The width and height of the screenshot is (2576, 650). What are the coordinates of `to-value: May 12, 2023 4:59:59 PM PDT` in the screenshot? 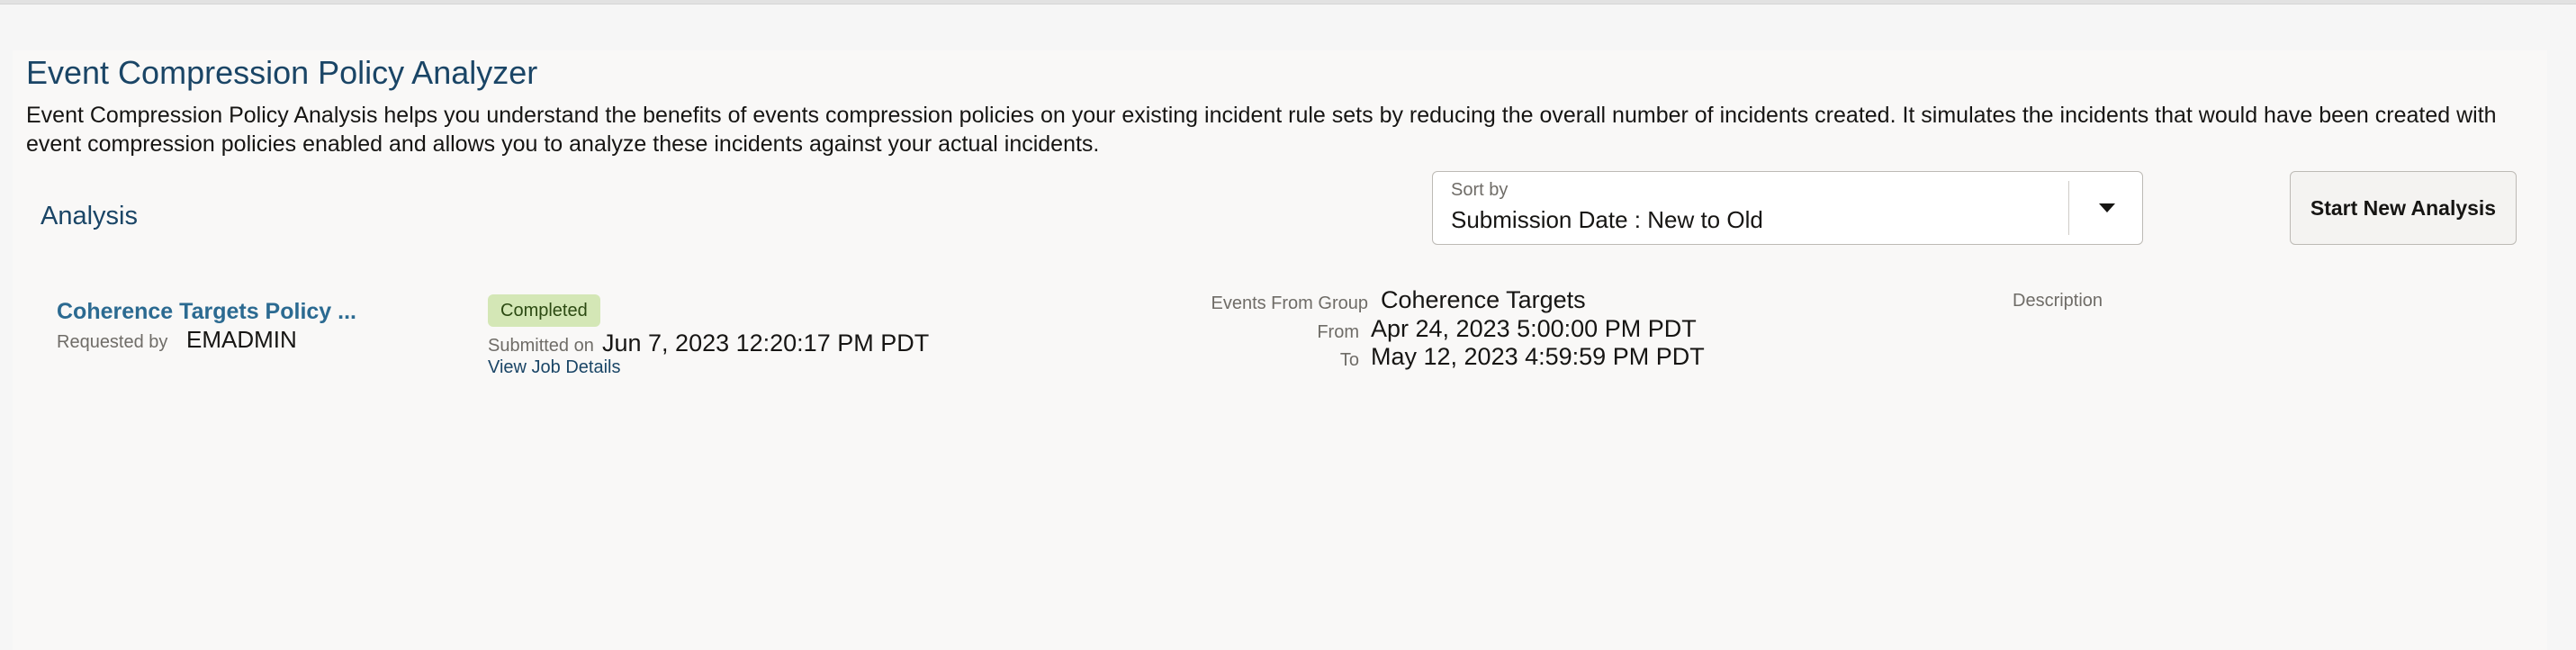 It's located at (1538, 356).